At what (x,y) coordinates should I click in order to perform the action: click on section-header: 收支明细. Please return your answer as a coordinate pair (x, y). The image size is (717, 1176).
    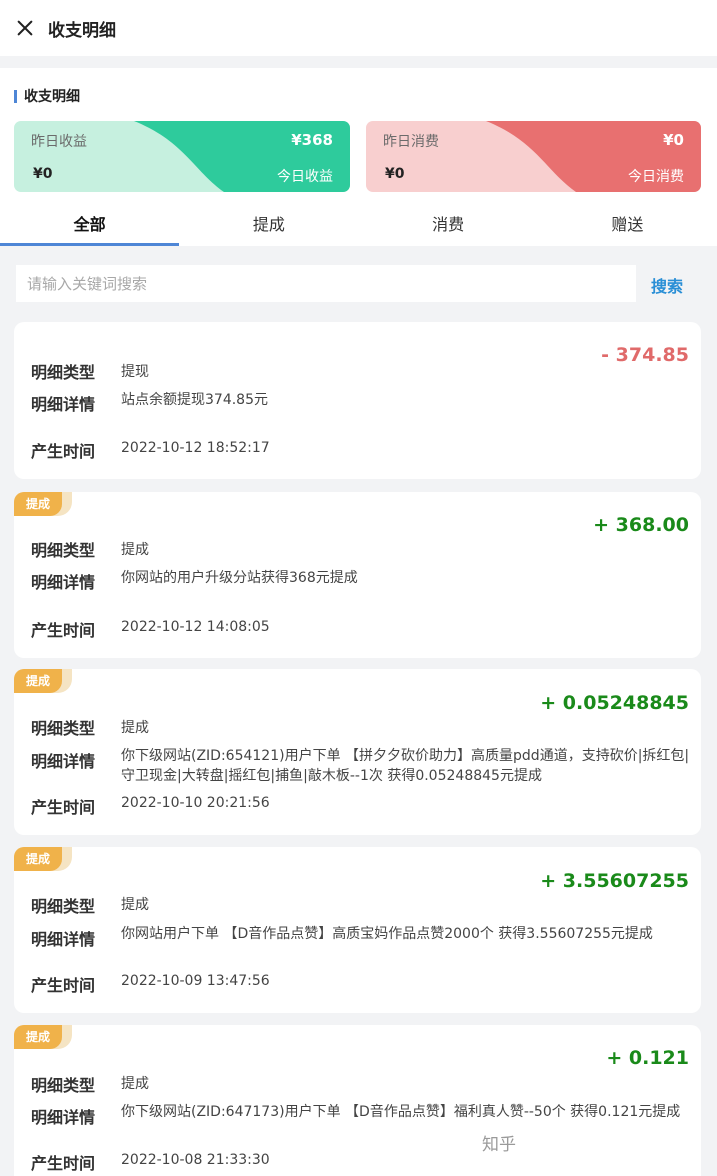
    Looking at the image, I should click on (47, 96).